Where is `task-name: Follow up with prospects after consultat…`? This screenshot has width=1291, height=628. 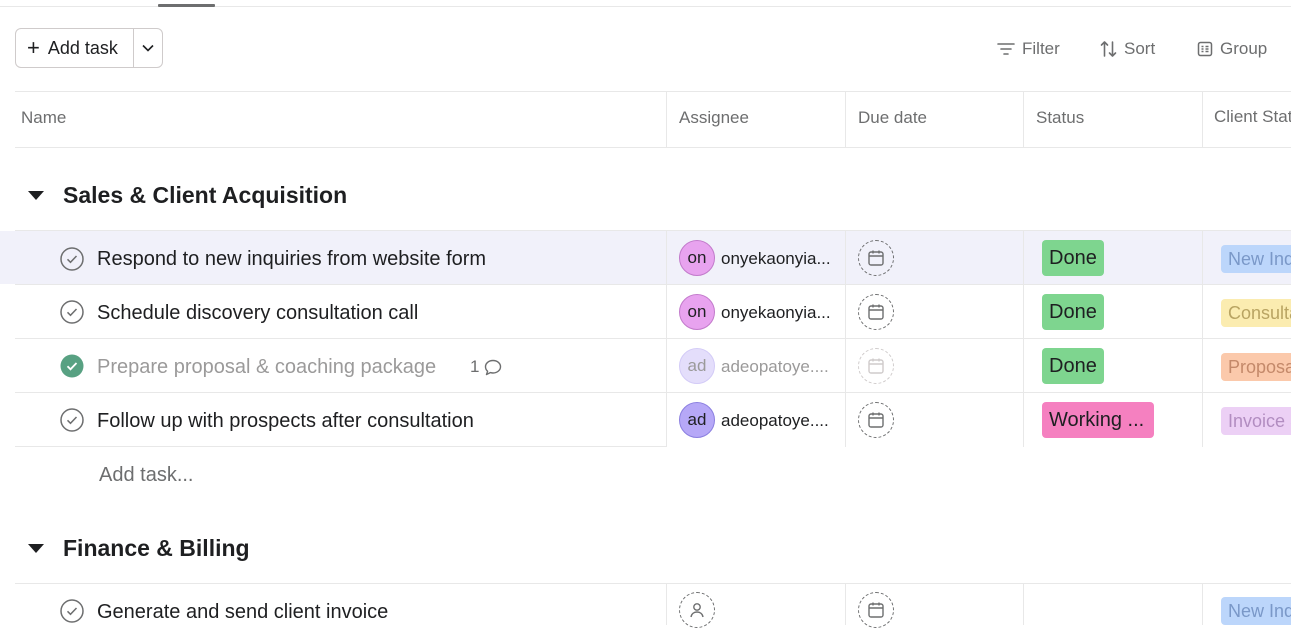 task-name: Follow up with prospects after consultat… is located at coordinates (285, 421).